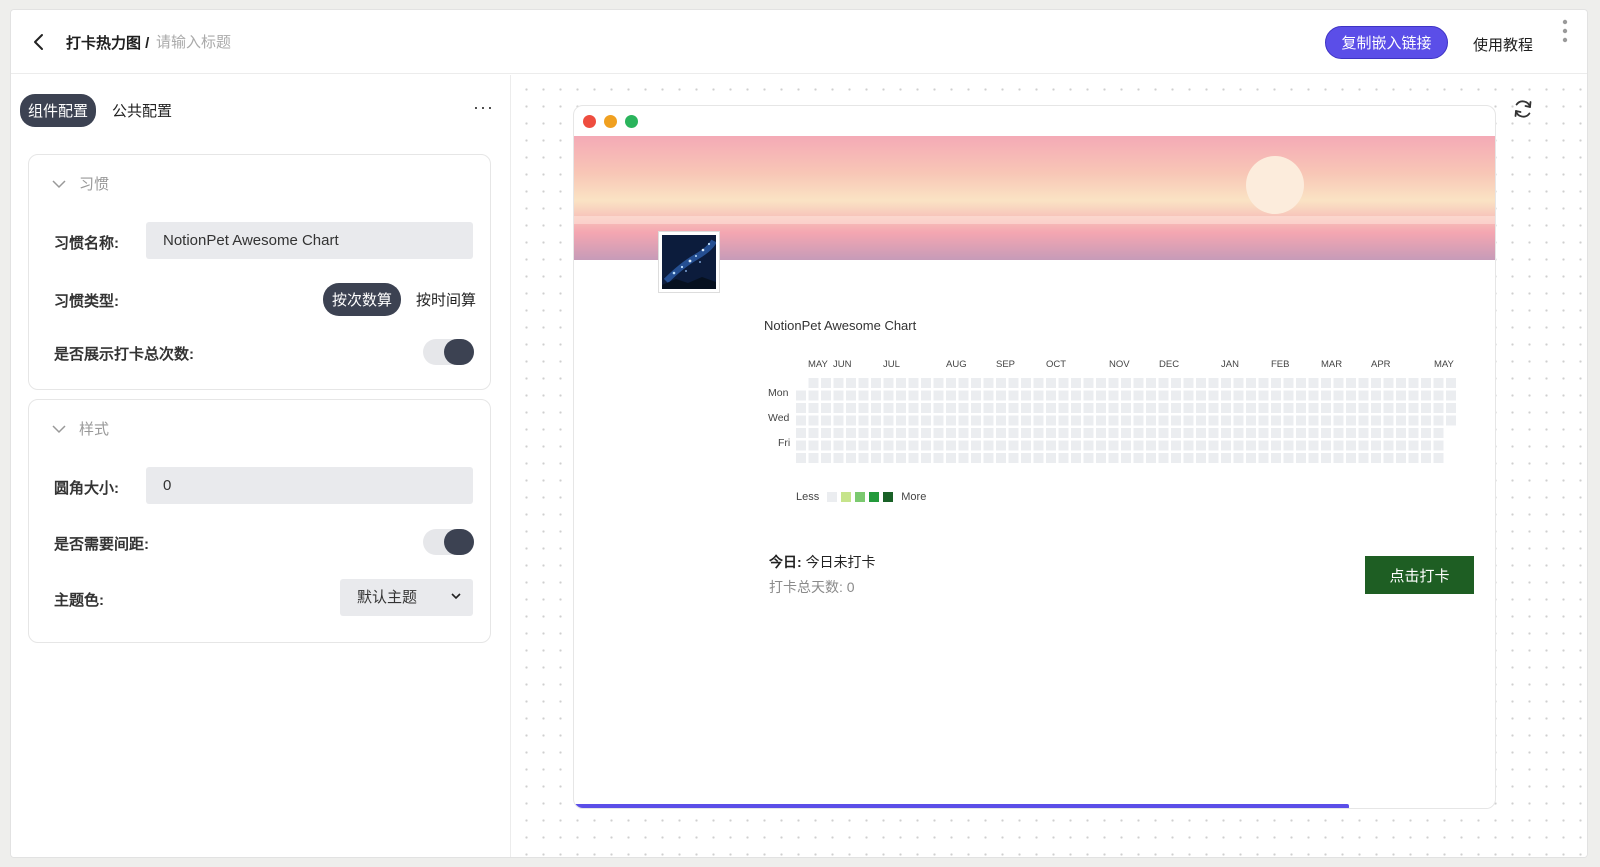 This screenshot has height=867, width=1600. Describe the element at coordinates (610, 121) in the screenshot. I see `minimize-dot-icon` at that location.